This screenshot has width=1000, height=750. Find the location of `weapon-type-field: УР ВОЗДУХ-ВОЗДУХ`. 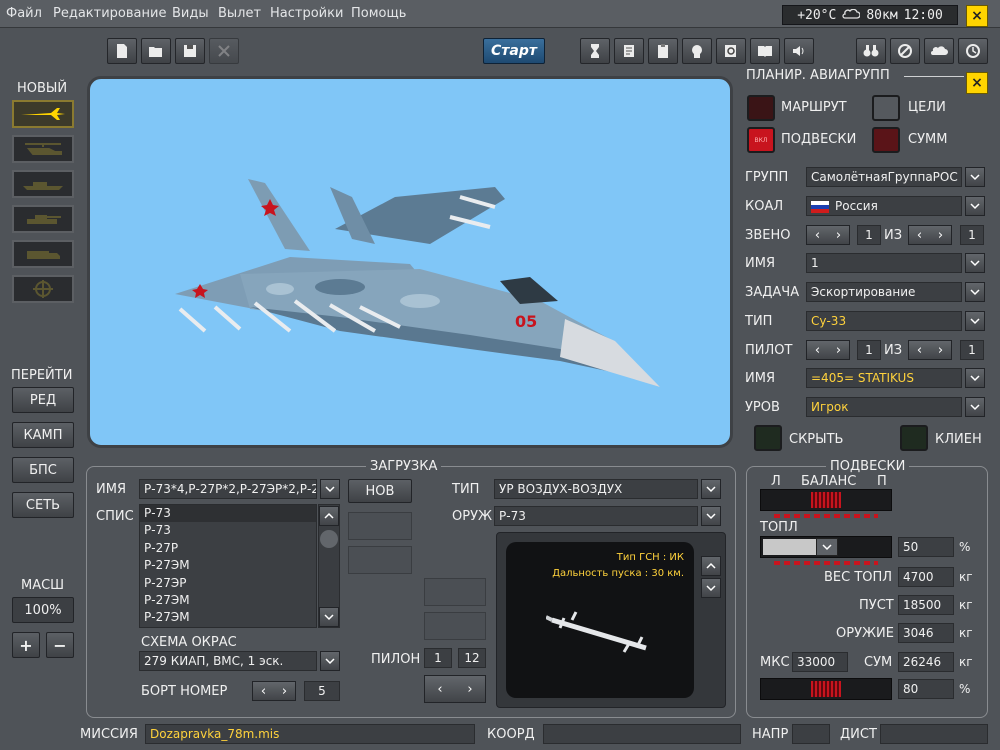

weapon-type-field: УР ВОЗДУХ-ВОЗДУХ is located at coordinates (596, 489).